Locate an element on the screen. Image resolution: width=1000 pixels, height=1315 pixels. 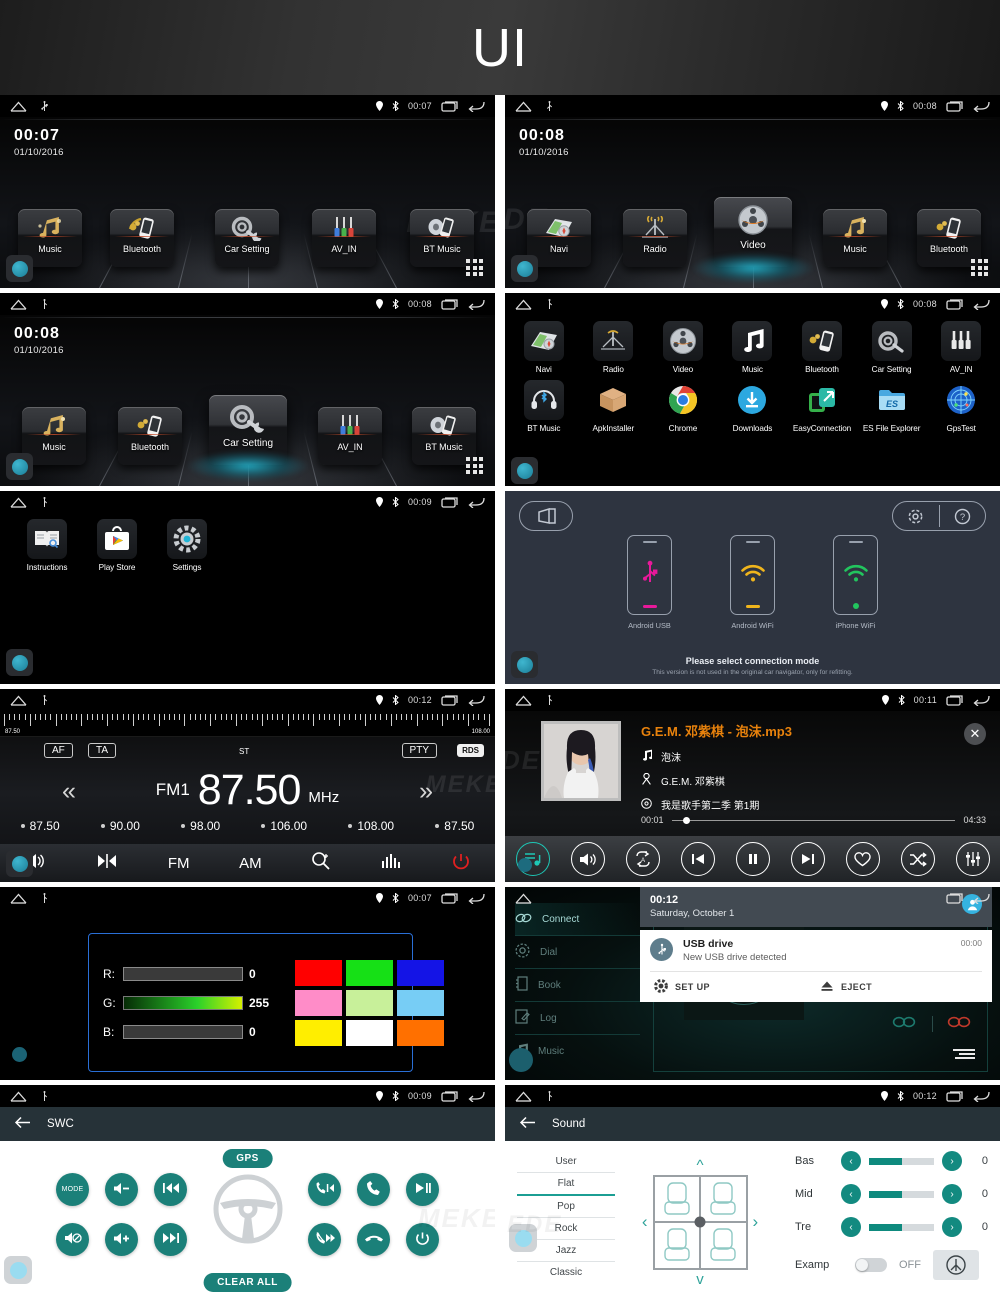
rds-button: RDS is located at coordinates (470, 750).